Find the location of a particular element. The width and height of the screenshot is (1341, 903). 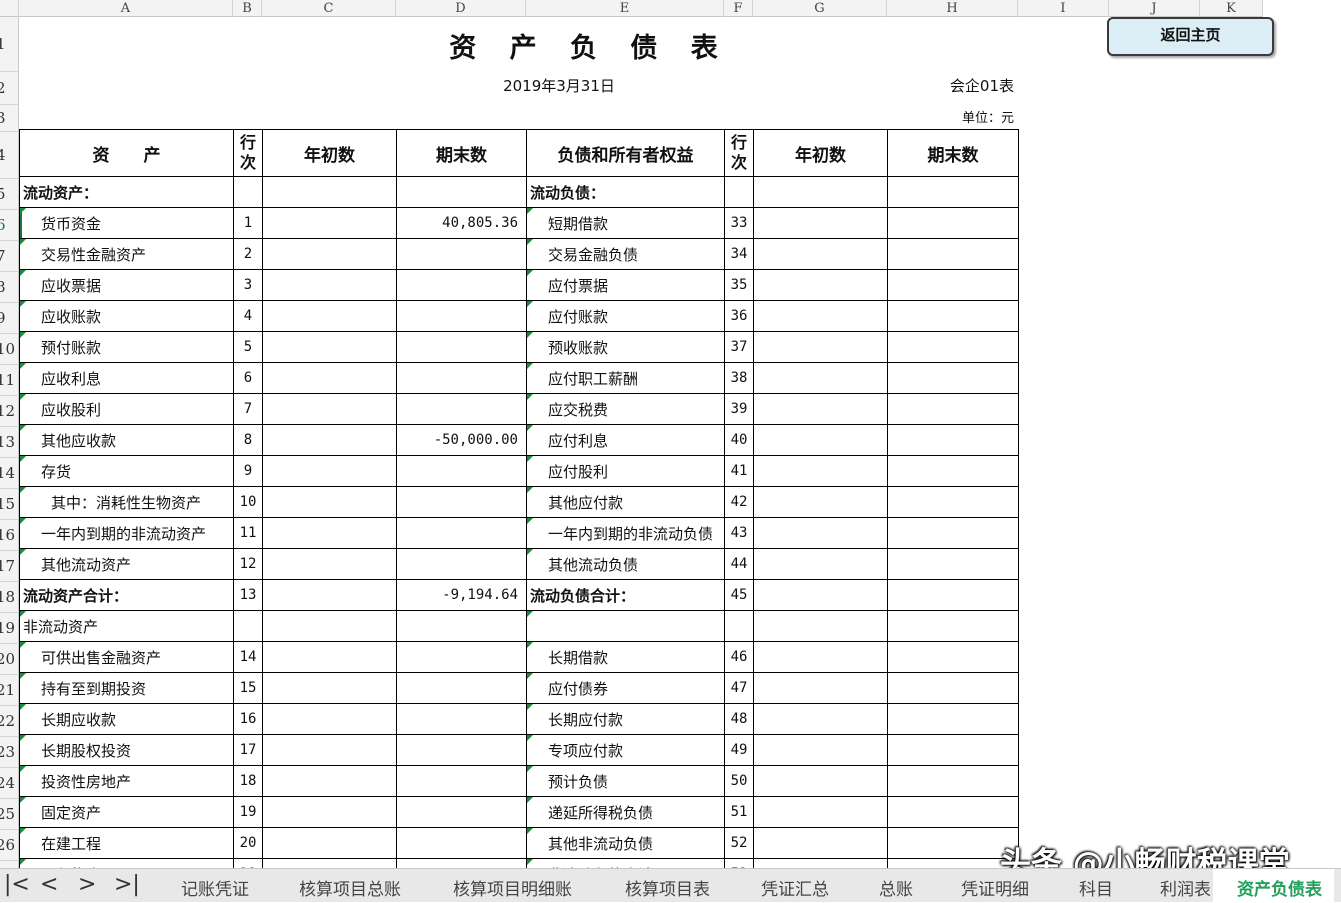

row-header: 2 is located at coordinates (9, 88).